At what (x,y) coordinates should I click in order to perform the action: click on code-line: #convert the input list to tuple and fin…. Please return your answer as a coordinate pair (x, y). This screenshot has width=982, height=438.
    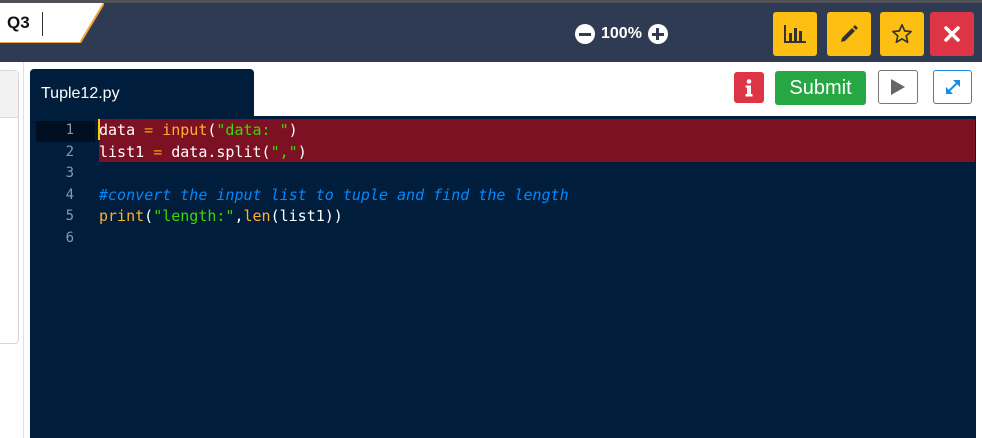
    Looking at the image, I should click on (334, 196).